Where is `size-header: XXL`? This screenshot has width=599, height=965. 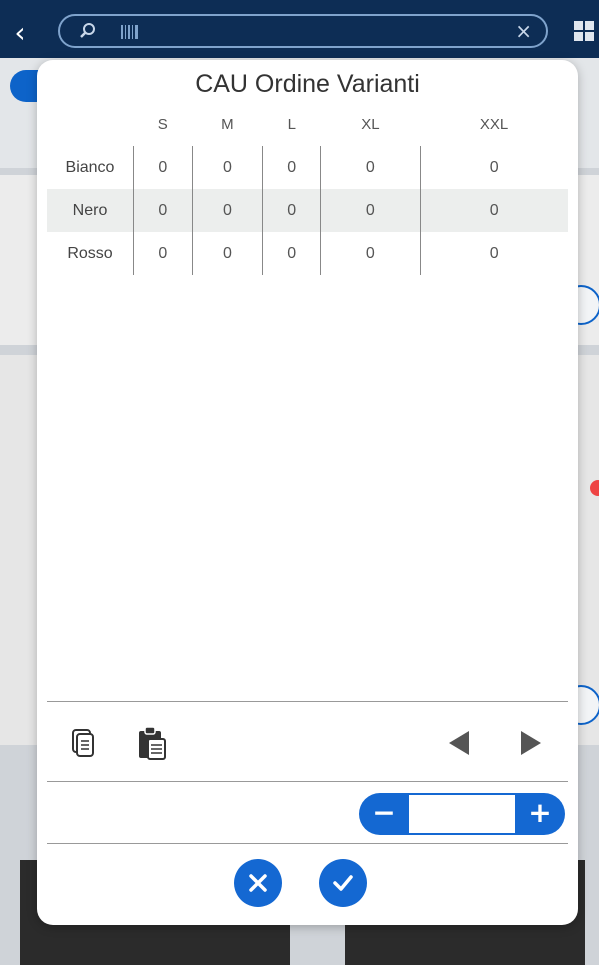
size-header: XXL is located at coordinates (494, 124).